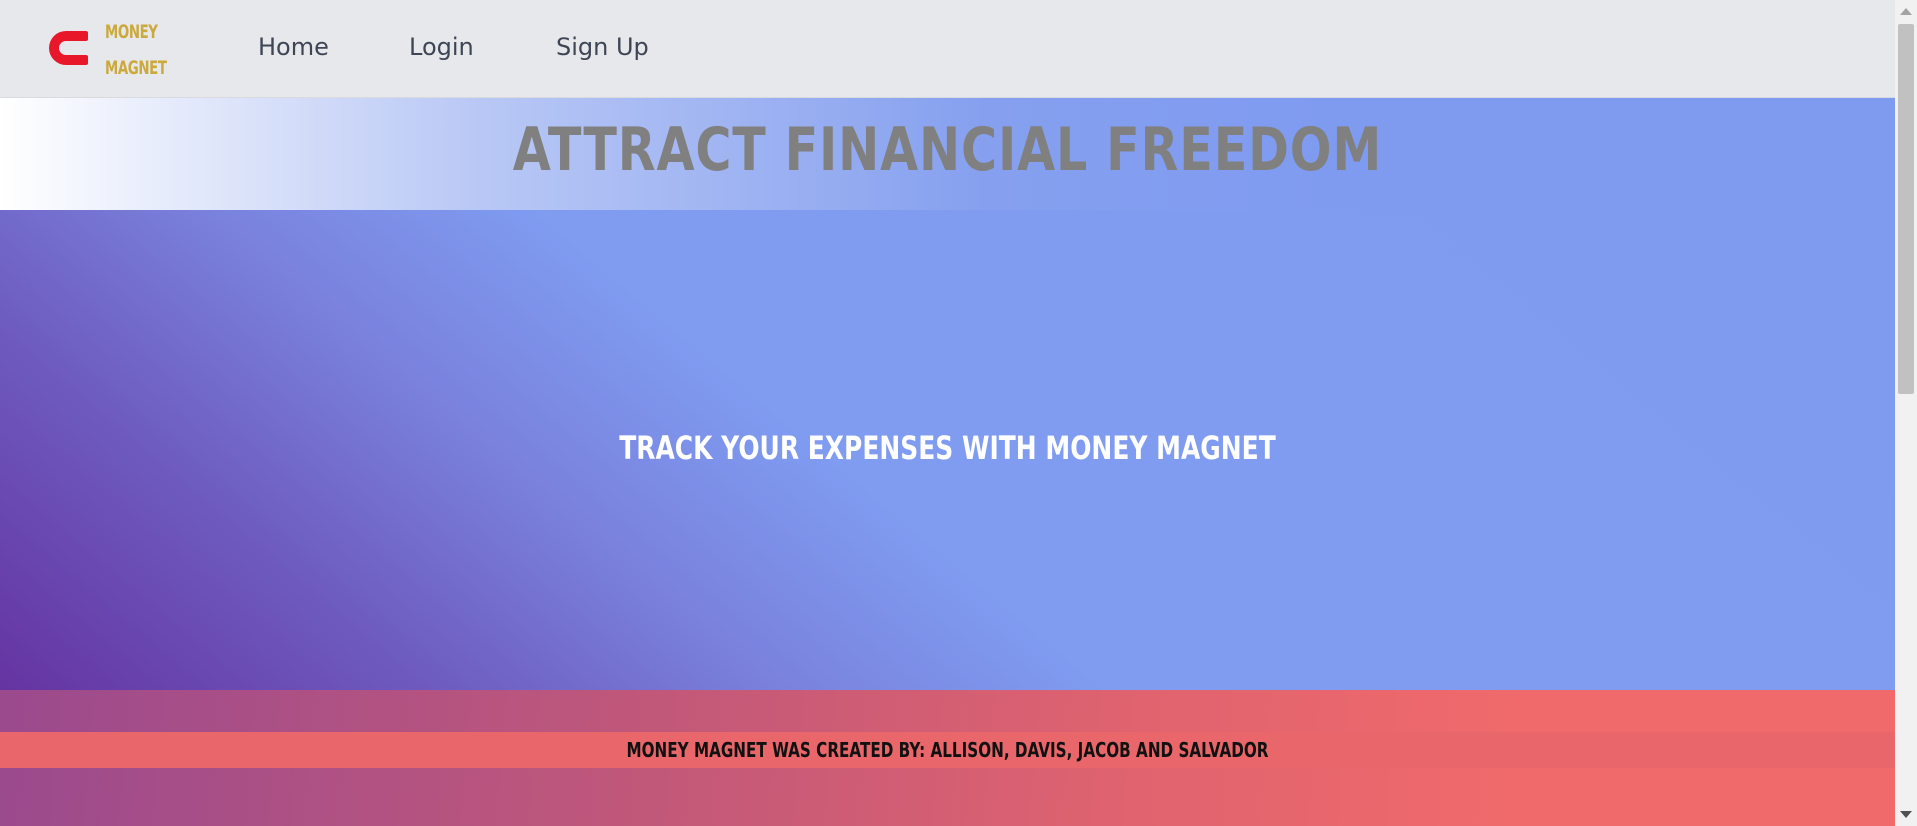 The width and height of the screenshot is (1917, 826). What do you see at coordinates (293, 47) in the screenshot?
I see `nav-home-link: Home` at bounding box center [293, 47].